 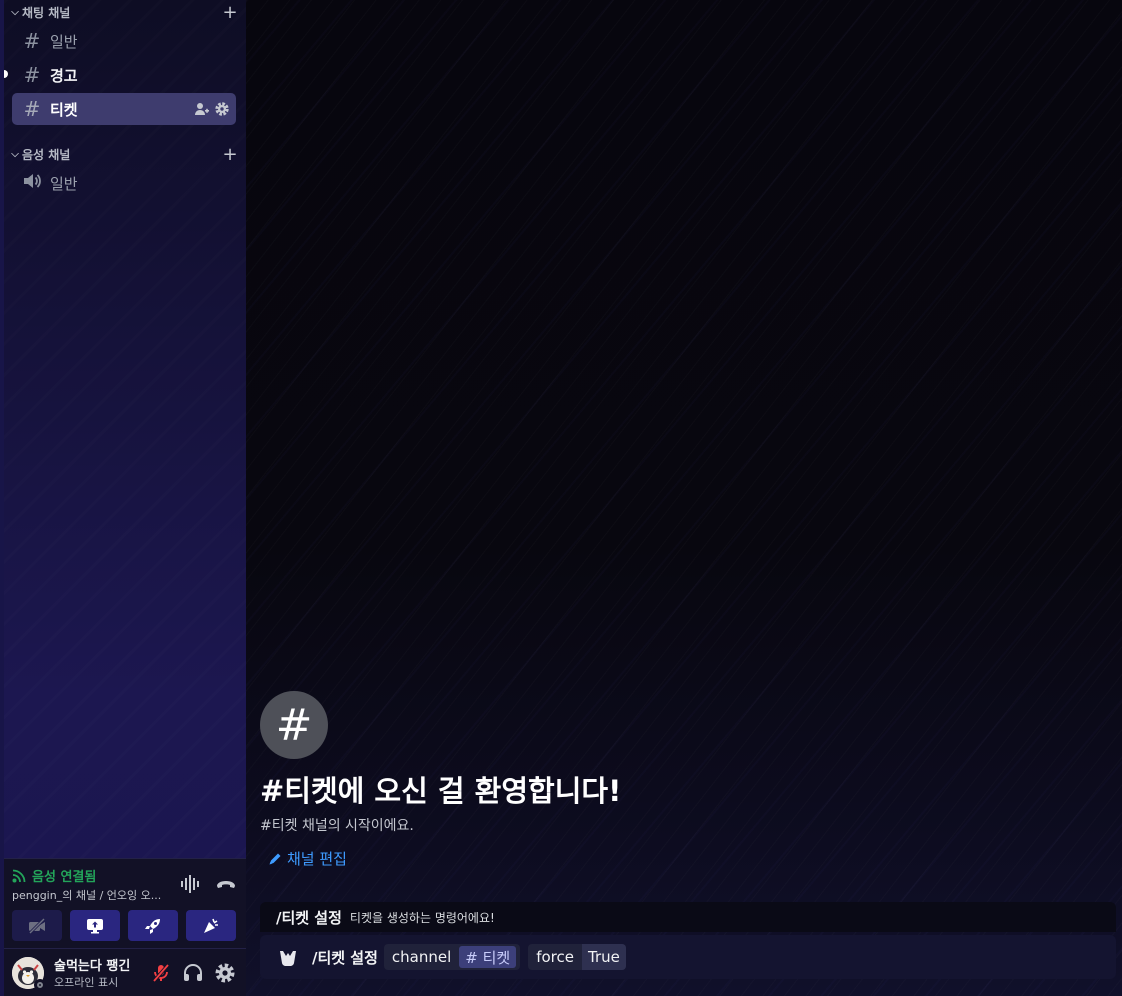 I want to click on screen-share-icon, so click(x=95, y=925).